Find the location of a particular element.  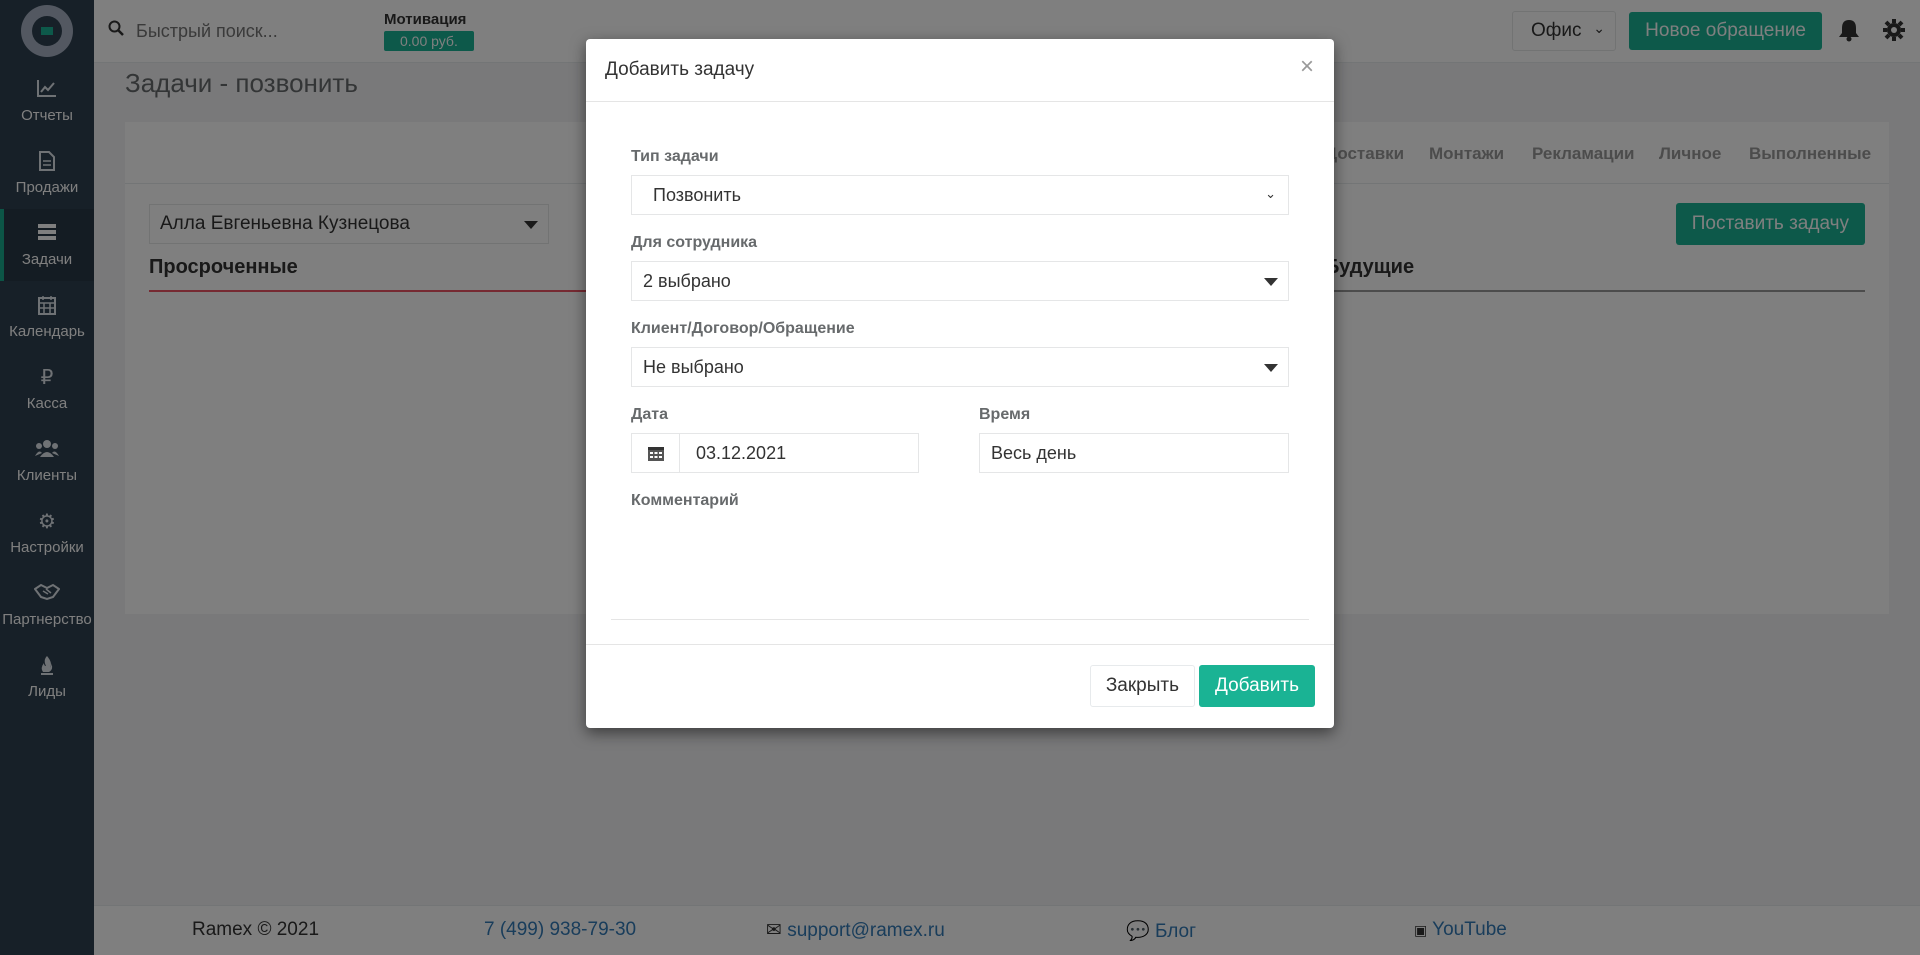

employee-multiselect: 2 выбрано is located at coordinates (960, 281).